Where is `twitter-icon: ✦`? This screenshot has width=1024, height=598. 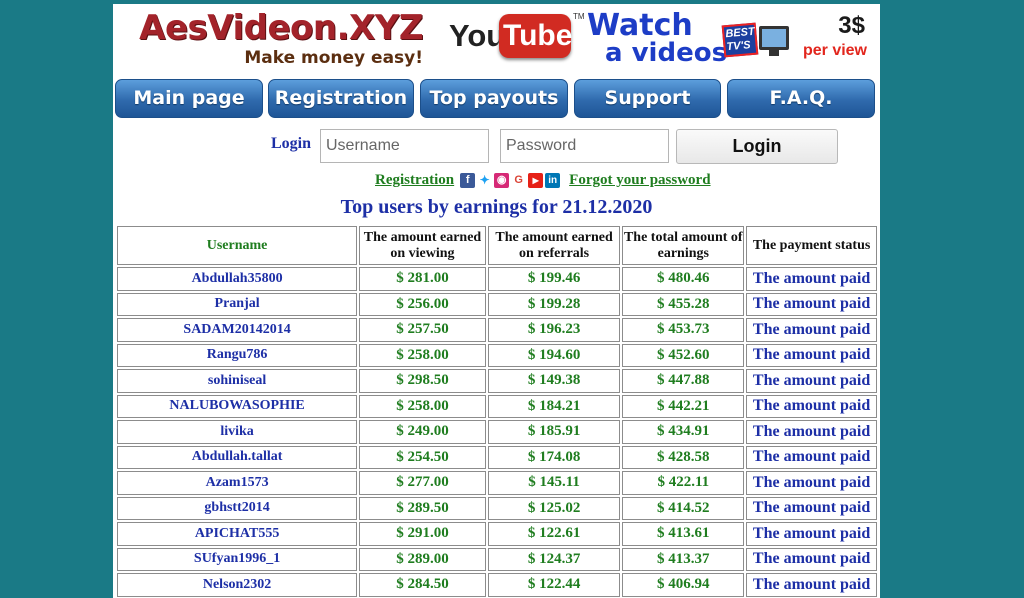
twitter-icon: ✦ is located at coordinates (485, 180).